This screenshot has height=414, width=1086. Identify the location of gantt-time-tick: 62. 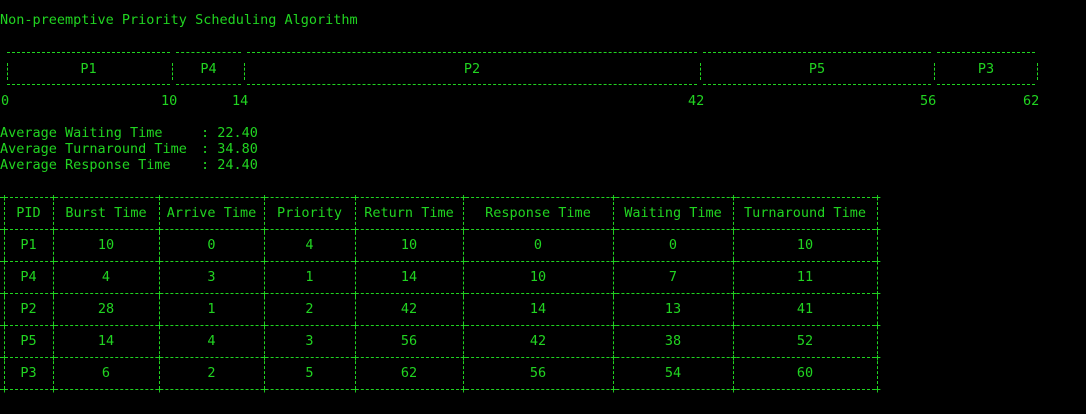
(1031, 101).